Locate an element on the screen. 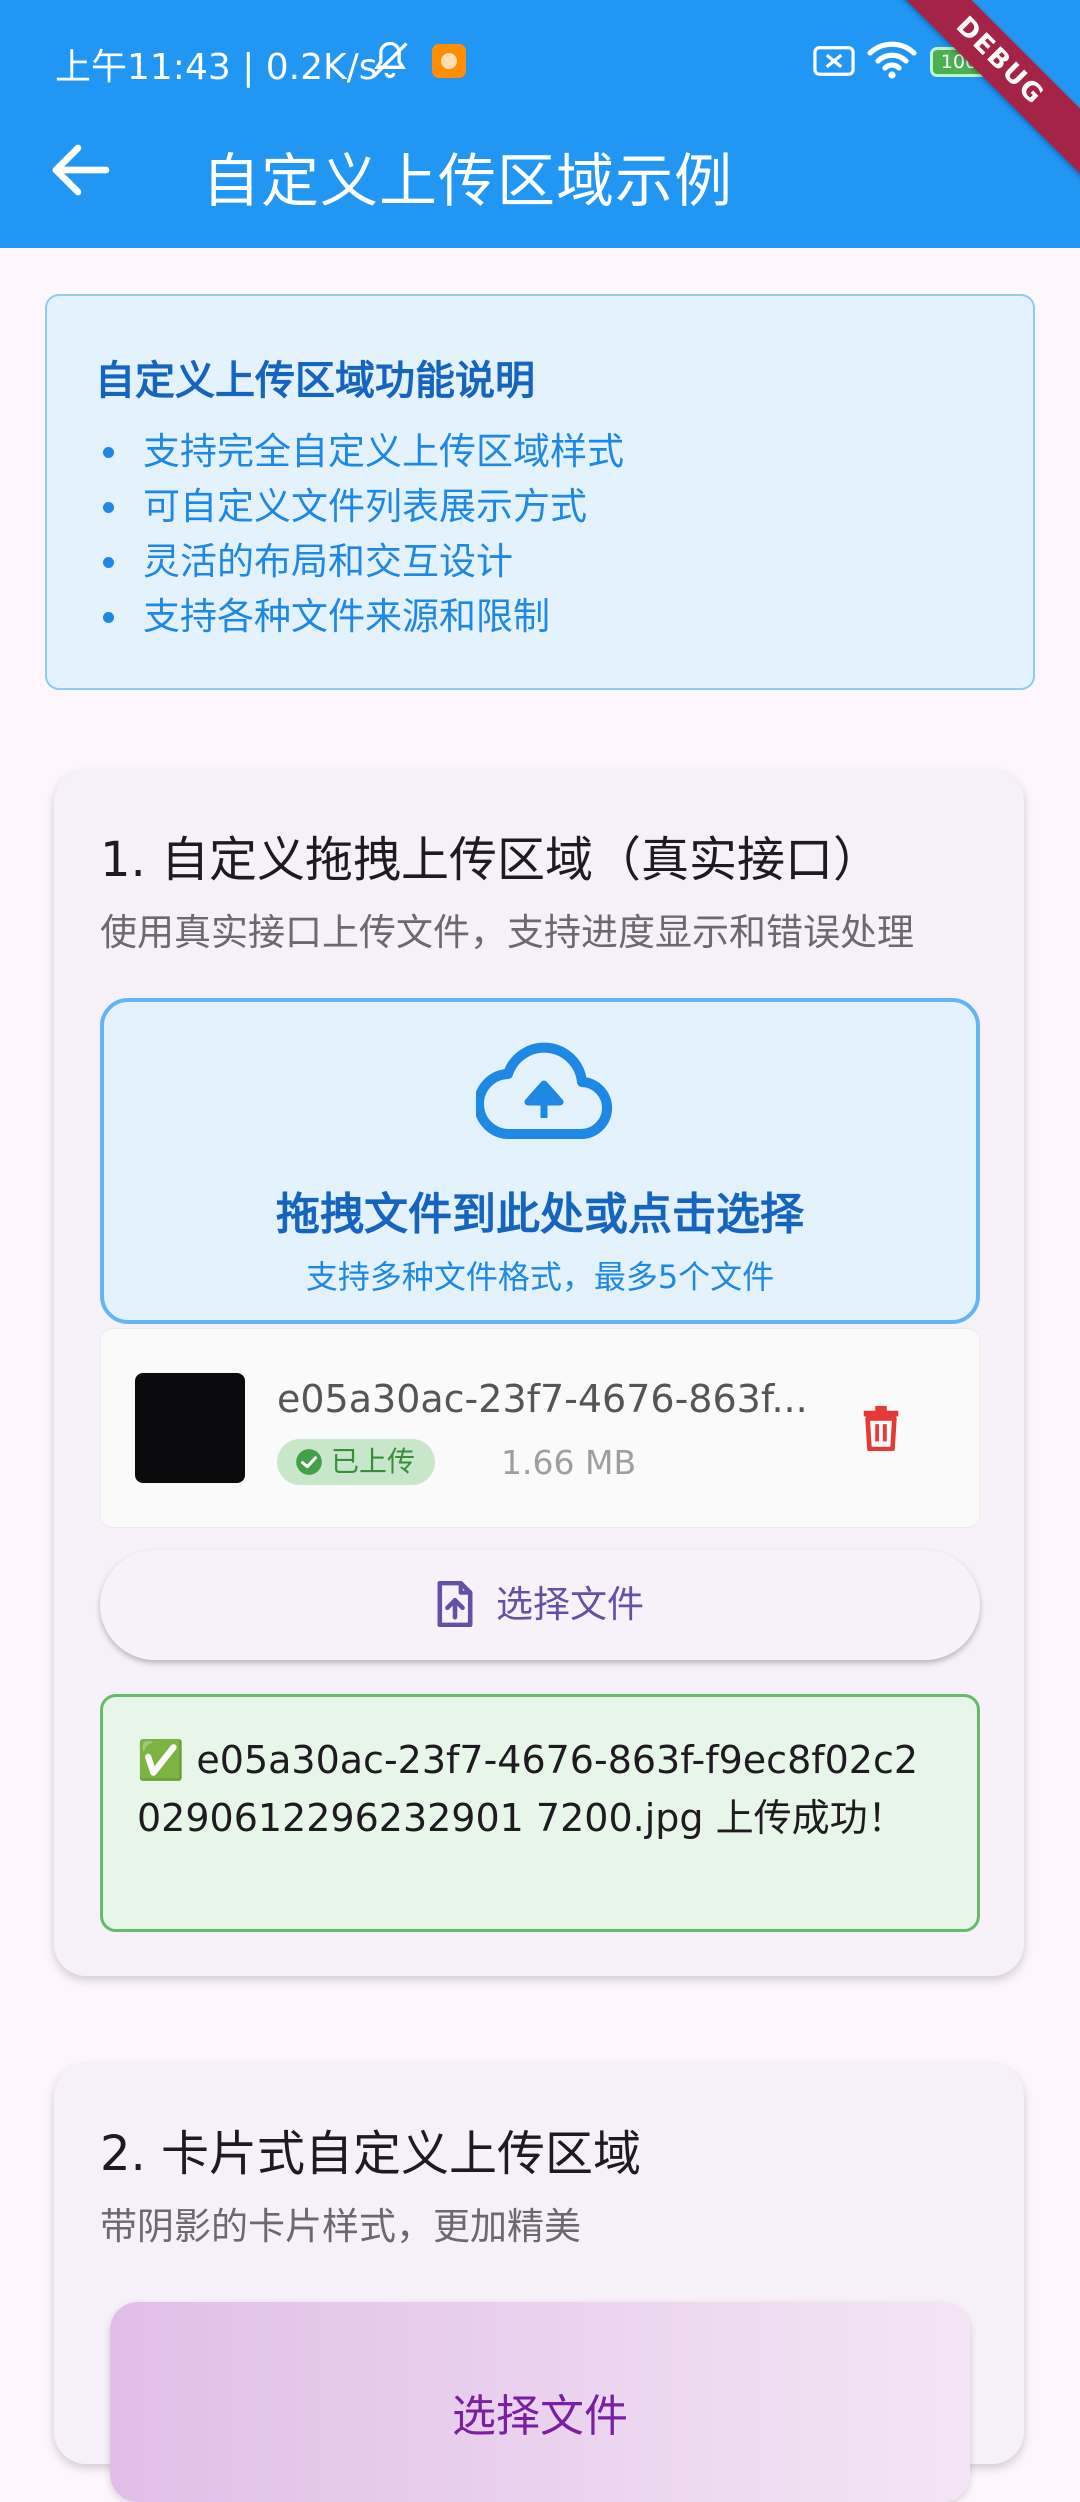 This screenshot has width=1080, height=2502. info-title: 自定义上传区域功能说明 is located at coordinates (315, 381).